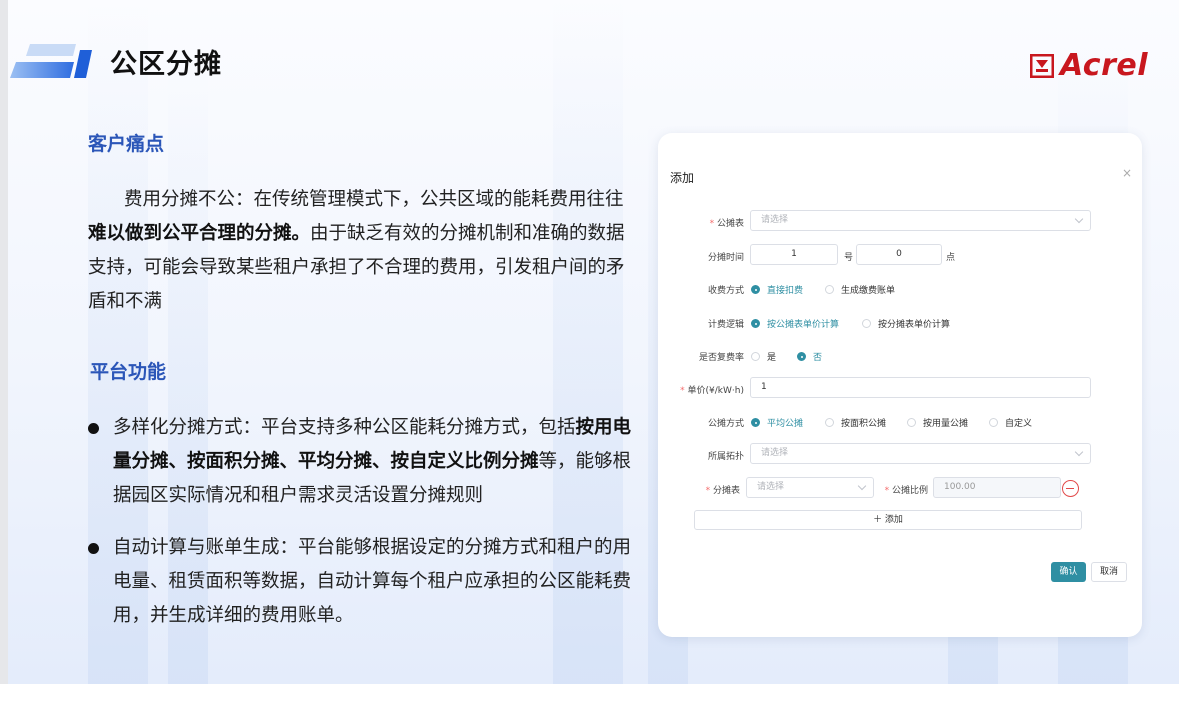  What do you see at coordinates (682, 178) in the screenshot?
I see `dialog-title: 添加` at bounding box center [682, 178].